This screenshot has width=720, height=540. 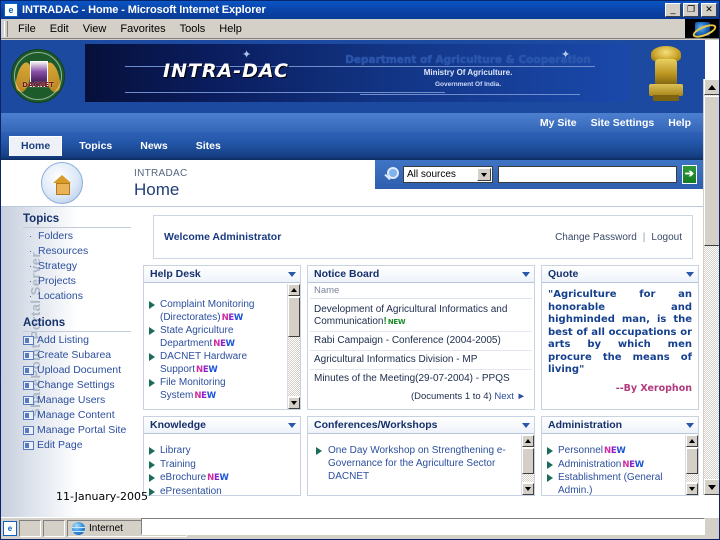 I want to click on sidebar-item-create-subarea: Create Subarea, so click(x=74, y=355).